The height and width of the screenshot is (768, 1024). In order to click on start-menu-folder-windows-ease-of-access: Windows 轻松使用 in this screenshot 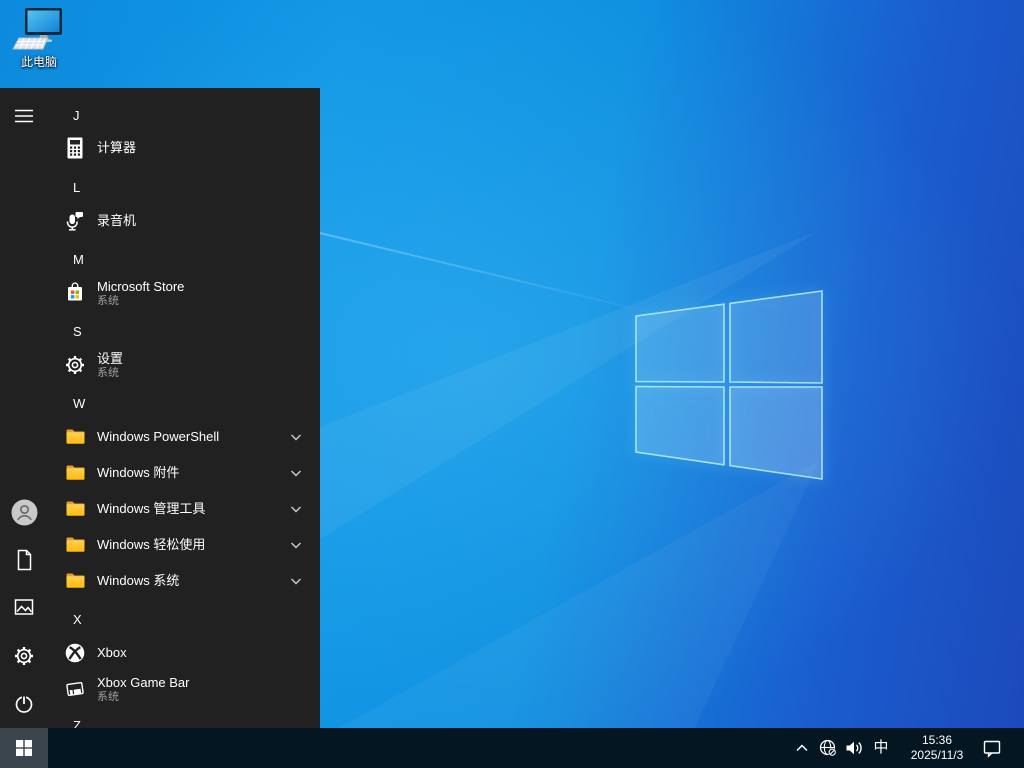, I will do `click(184, 545)`.